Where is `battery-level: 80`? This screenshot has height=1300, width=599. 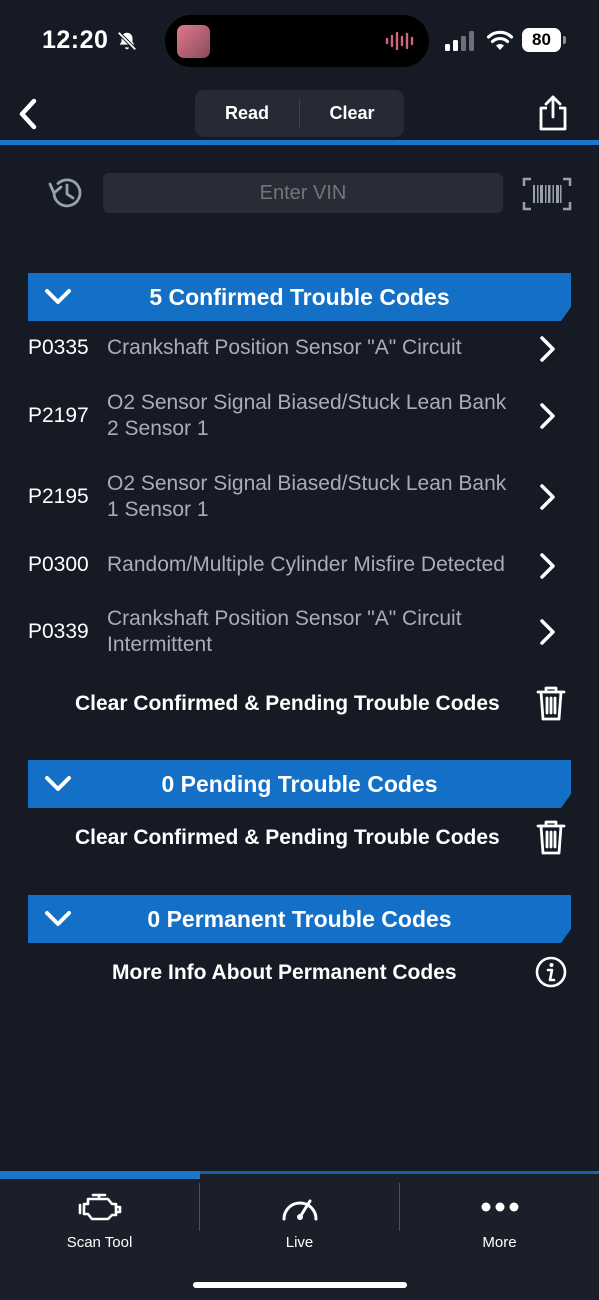 battery-level: 80 is located at coordinates (541, 40).